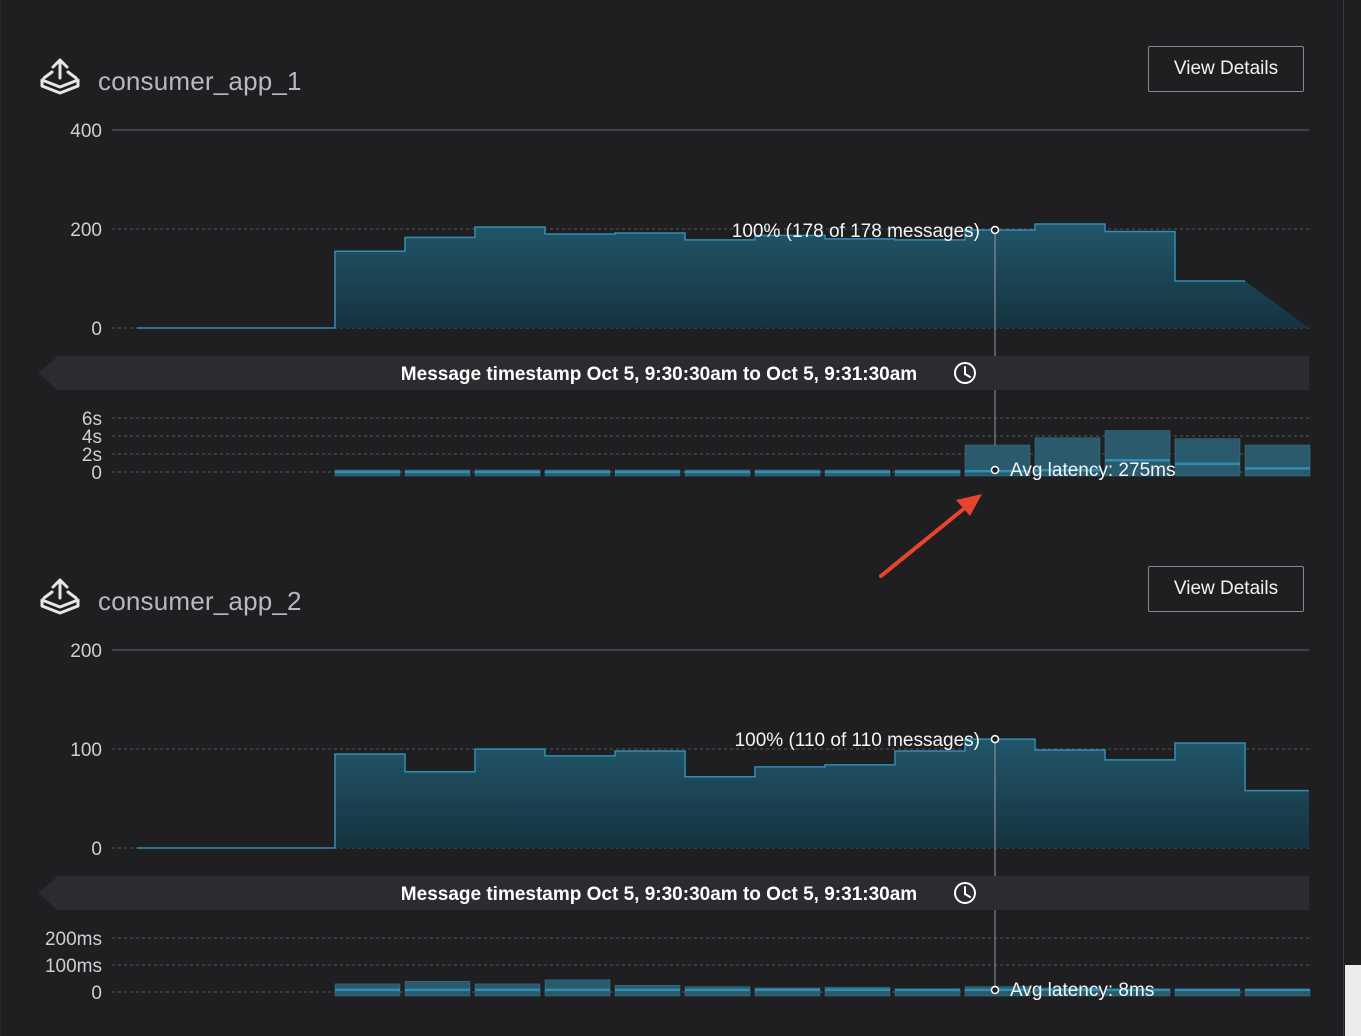 This screenshot has height=1036, width=1361. What do you see at coordinates (92, 419) in the screenshot?
I see `latency-tick-label: 6s` at bounding box center [92, 419].